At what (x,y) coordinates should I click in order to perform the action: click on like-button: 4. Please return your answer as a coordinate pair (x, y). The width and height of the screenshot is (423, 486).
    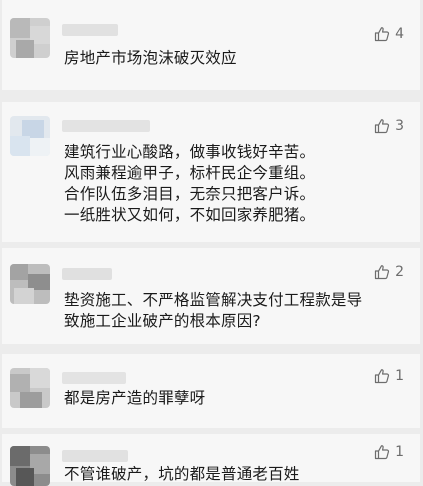
    Looking at the image, I should click on (389, 34).